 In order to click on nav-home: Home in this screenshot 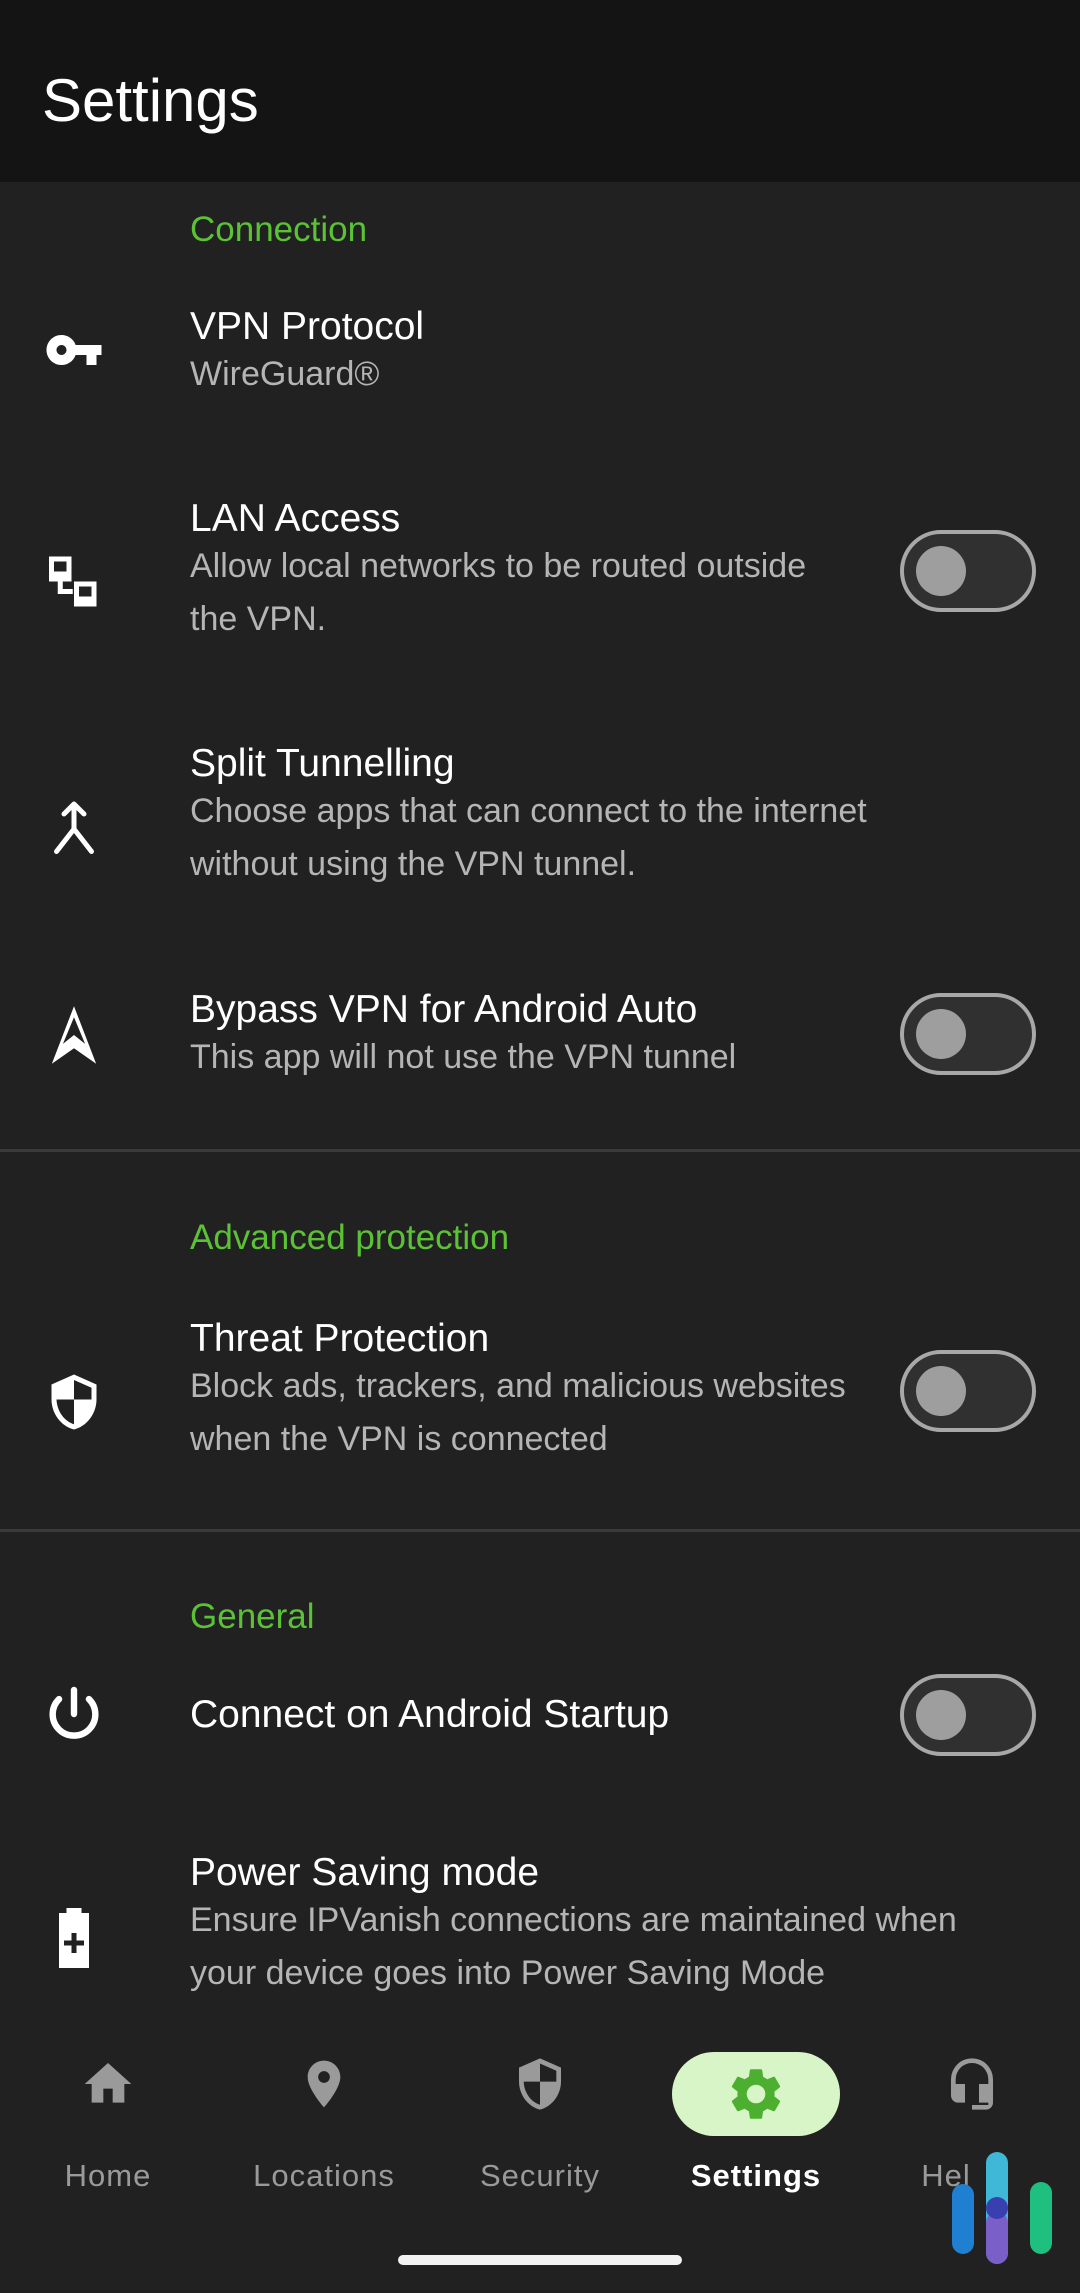, I will do `click(108, 2120)`.